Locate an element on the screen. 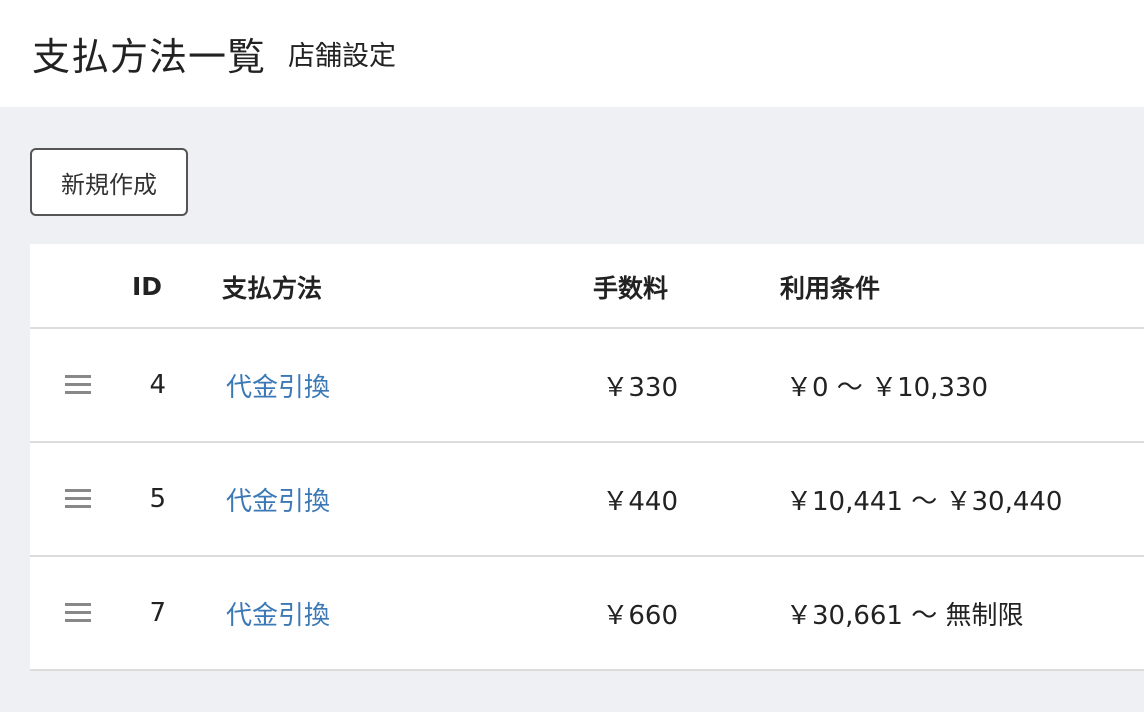 This screenshot has width=1144, height=712. row-fee: ￥660 is located at coordinates (640, 615).